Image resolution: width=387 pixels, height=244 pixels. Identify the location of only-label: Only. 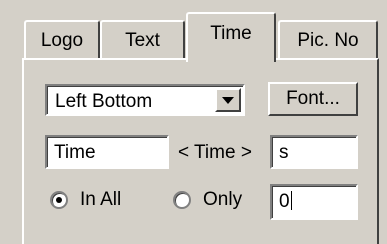
(222, 200).